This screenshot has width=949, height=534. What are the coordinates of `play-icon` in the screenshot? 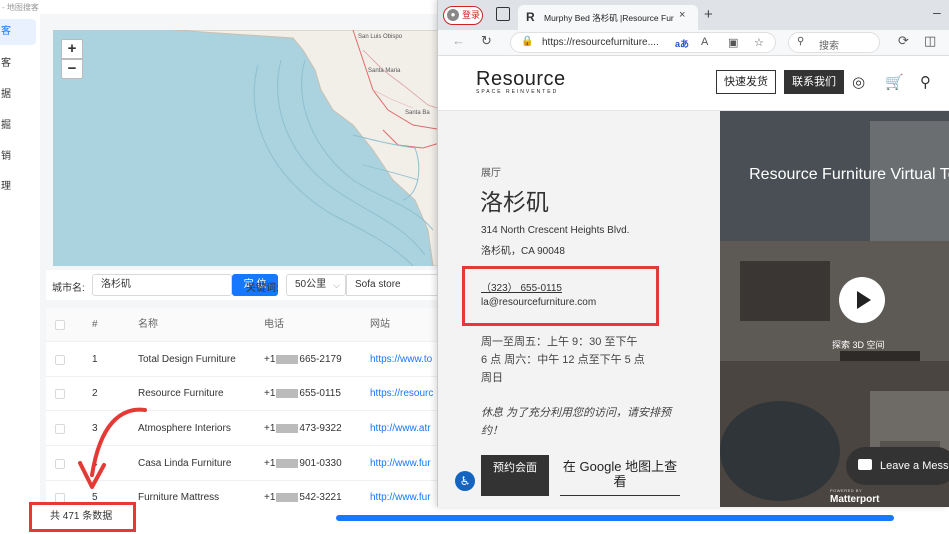 It's located at (862, 300).